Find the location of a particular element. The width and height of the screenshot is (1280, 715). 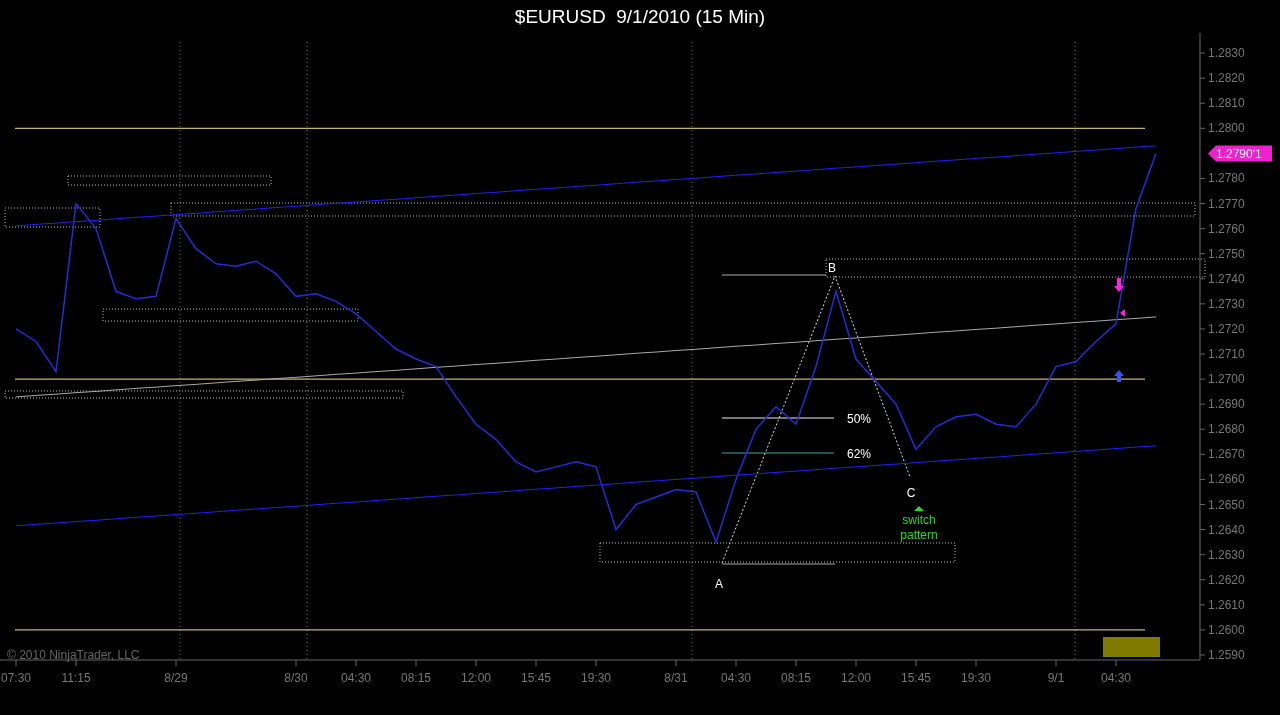

x-tick-label: 8/29 is located at coordinates (176, 678).